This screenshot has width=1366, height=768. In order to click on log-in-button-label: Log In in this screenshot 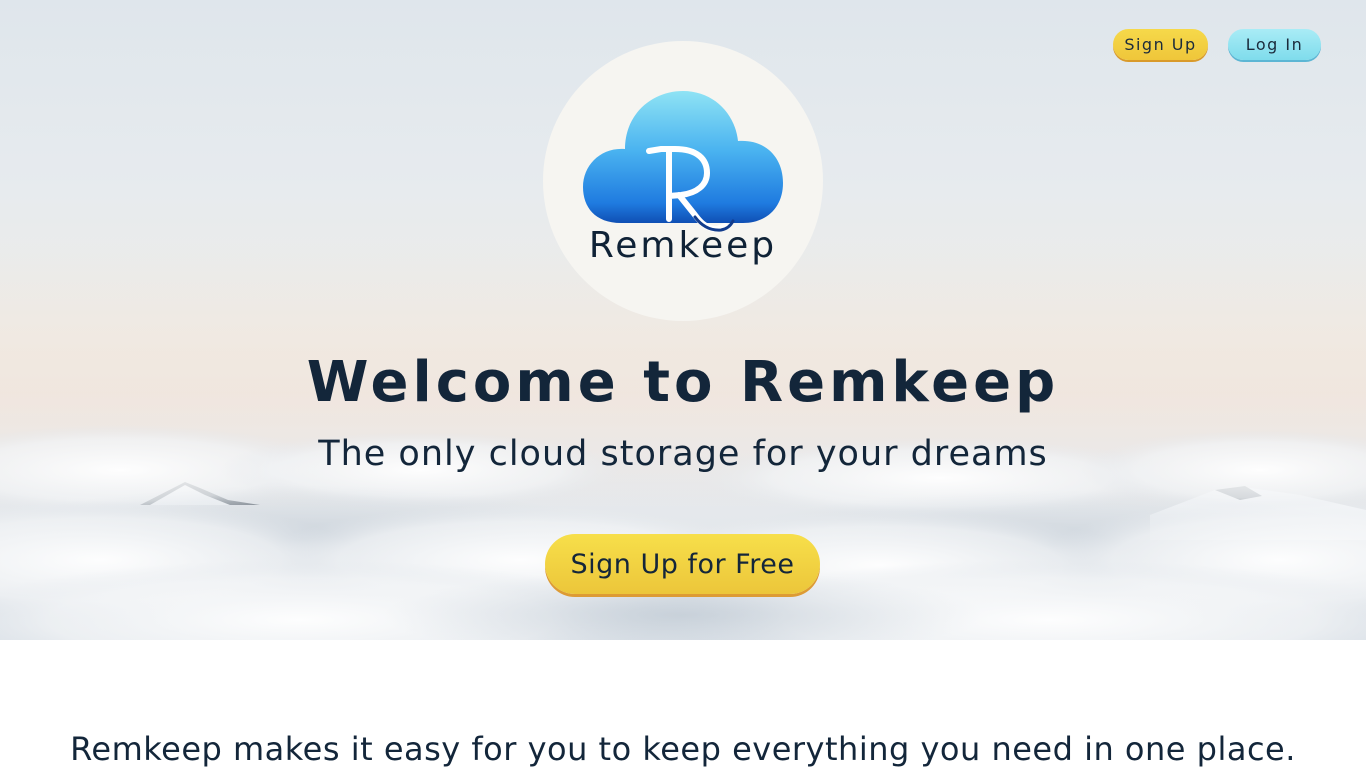, I will do `click(1274, 44)`.